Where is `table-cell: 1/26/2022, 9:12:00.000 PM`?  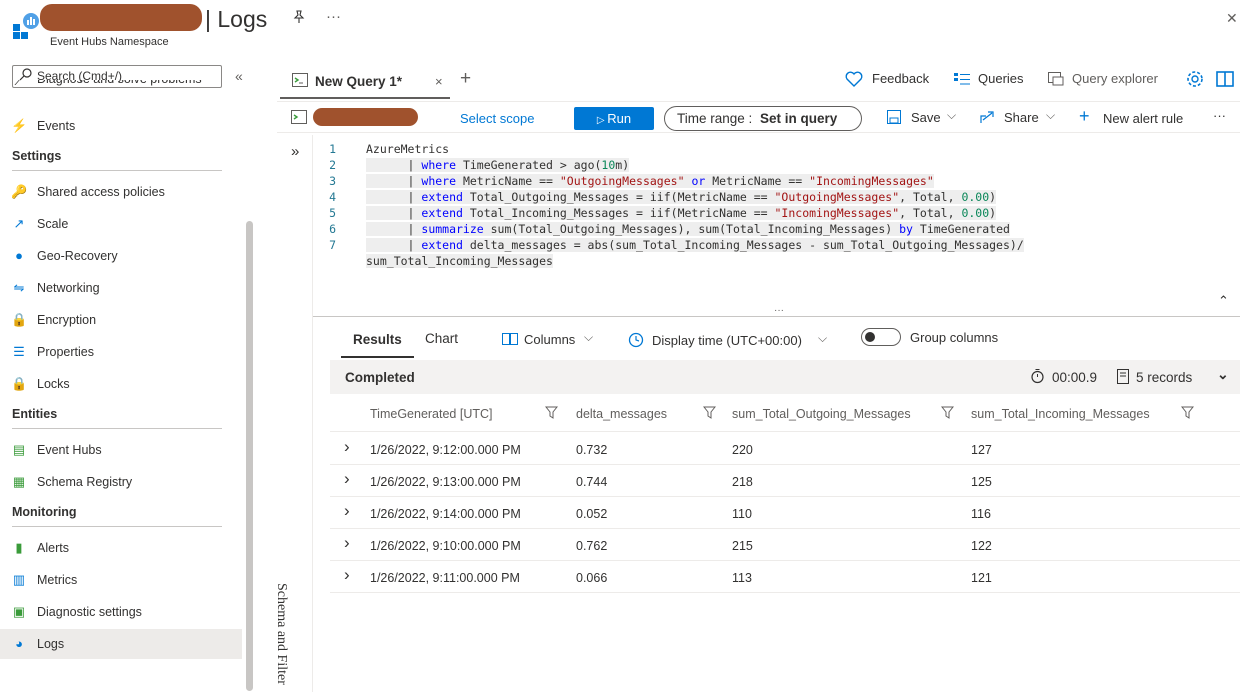
table-cell: 1/26/2022, 9:12:00.000 PM is located at coordinates (445, 450).